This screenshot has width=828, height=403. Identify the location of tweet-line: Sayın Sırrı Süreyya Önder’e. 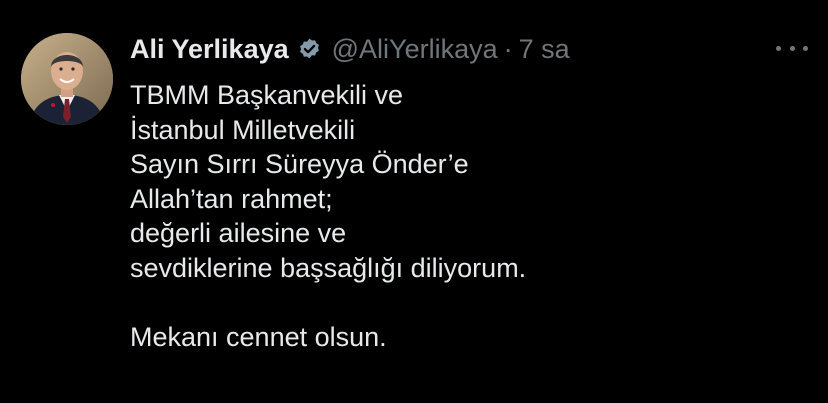
(299, 164).